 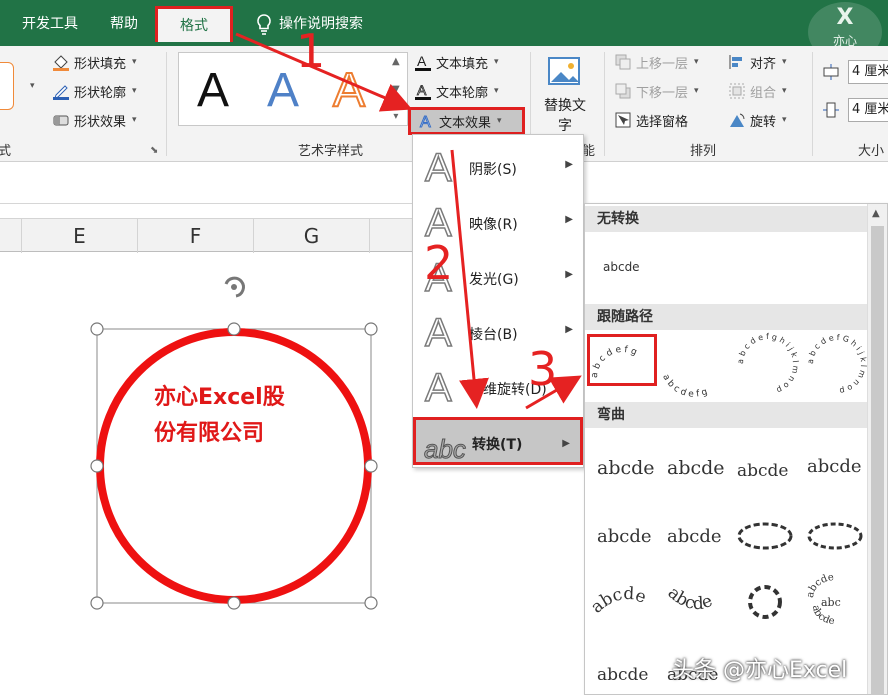 I want to click on menu-item-transform: abc 转换(T) ▶, so click(x=498, y=441).